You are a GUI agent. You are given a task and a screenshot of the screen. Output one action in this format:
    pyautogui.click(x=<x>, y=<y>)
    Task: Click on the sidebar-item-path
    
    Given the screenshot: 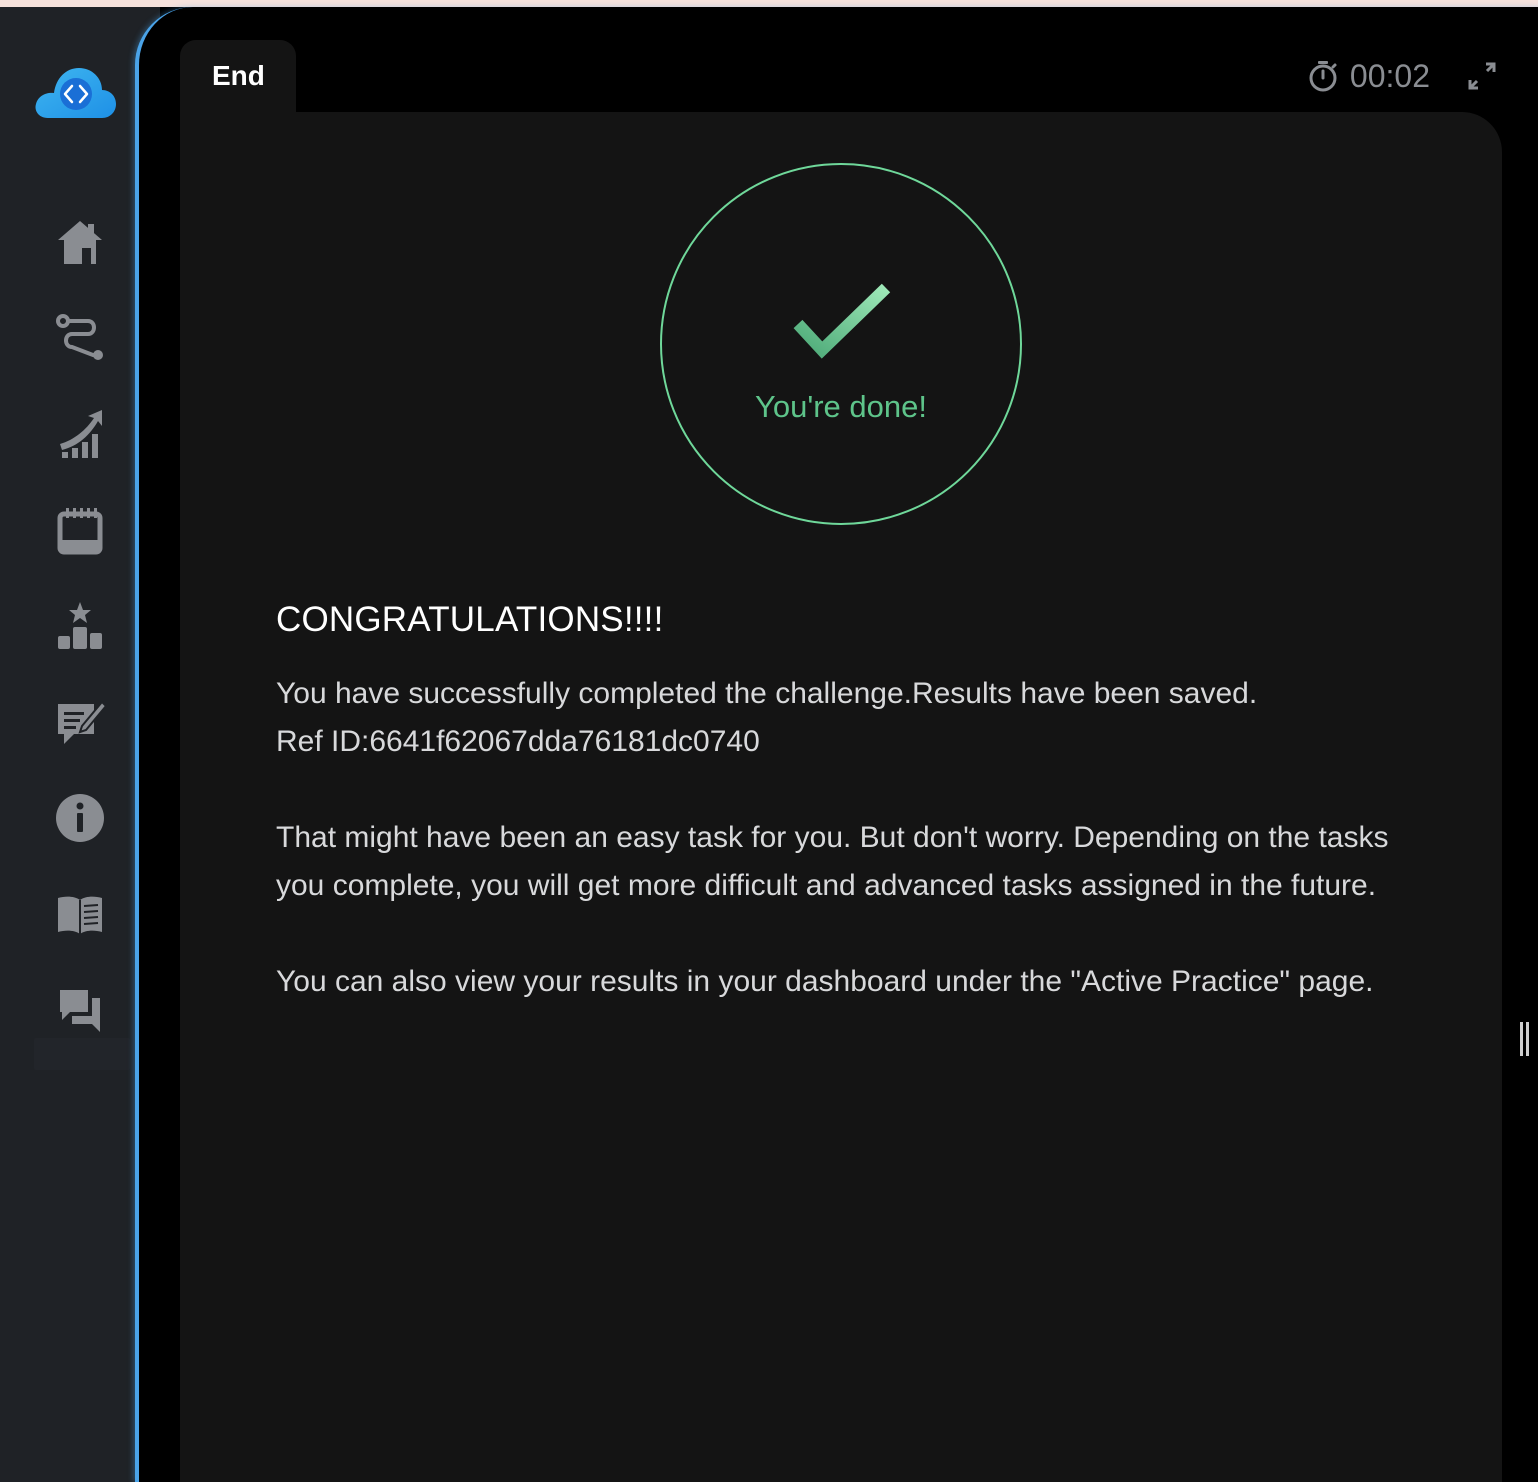 What is the action you would take?
    pyautogui.click(x=80, y=338)
    